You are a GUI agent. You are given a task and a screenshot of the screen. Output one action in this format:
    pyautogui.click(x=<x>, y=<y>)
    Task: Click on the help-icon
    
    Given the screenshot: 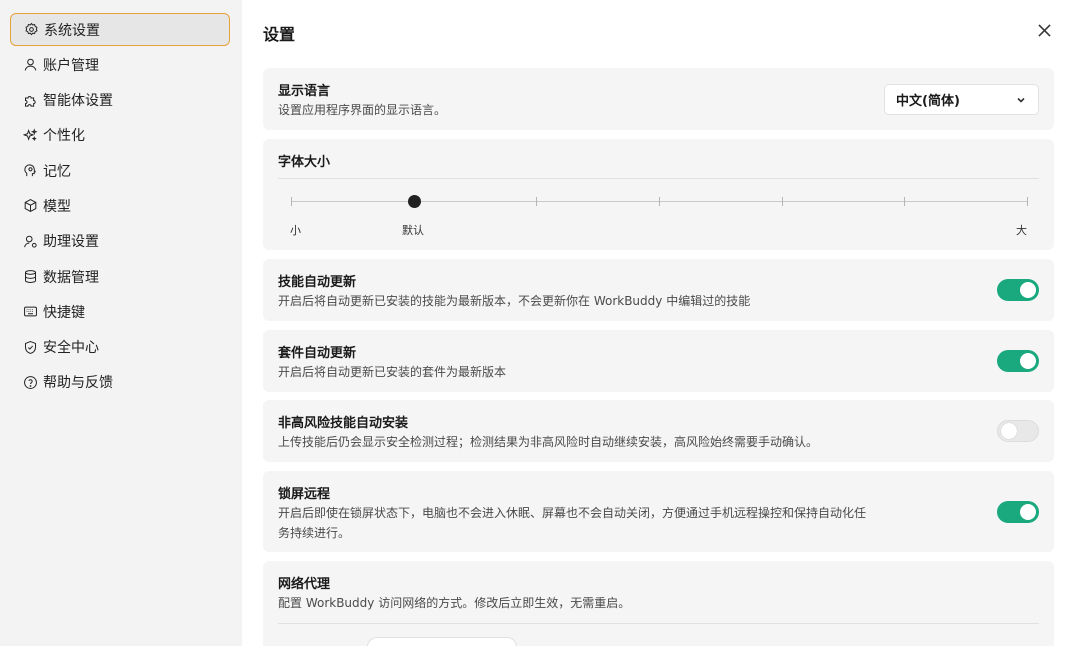 What is the action you would take?
    pyautogui.click(x=30, y=382)
    